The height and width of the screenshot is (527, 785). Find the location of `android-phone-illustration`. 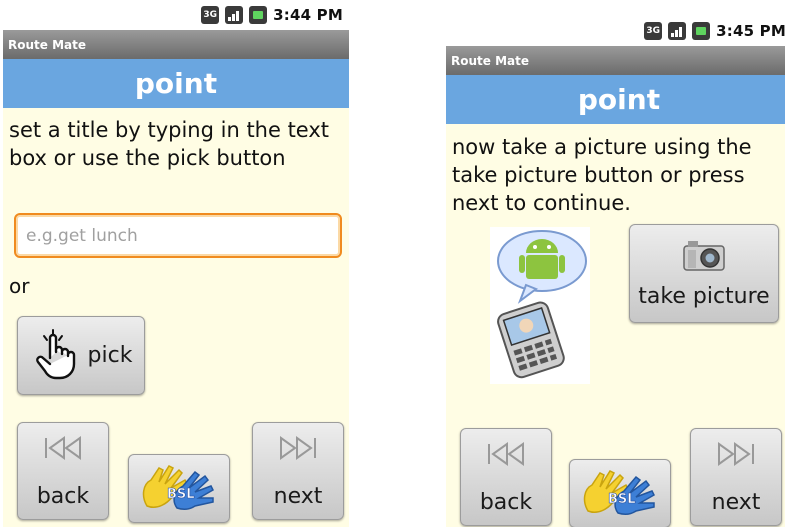

android-phone-illustration is located at coordinates (540, 309).